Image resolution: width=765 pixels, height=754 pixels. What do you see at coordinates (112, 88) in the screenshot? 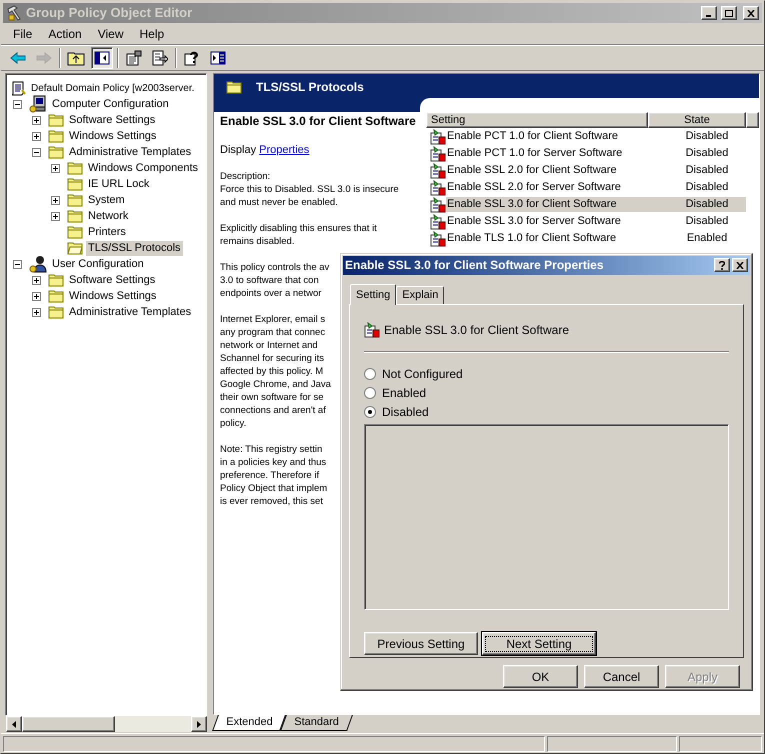
I see `tree-item: Default Domain Policy [w2003server.` at bounding box center [112, 88].